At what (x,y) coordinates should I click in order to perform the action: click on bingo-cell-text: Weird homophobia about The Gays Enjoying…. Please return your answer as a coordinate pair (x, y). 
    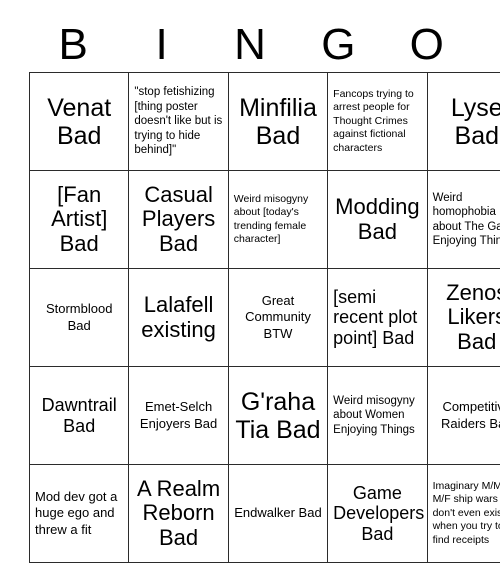
    Looking at the image, I should click on (466, 220).